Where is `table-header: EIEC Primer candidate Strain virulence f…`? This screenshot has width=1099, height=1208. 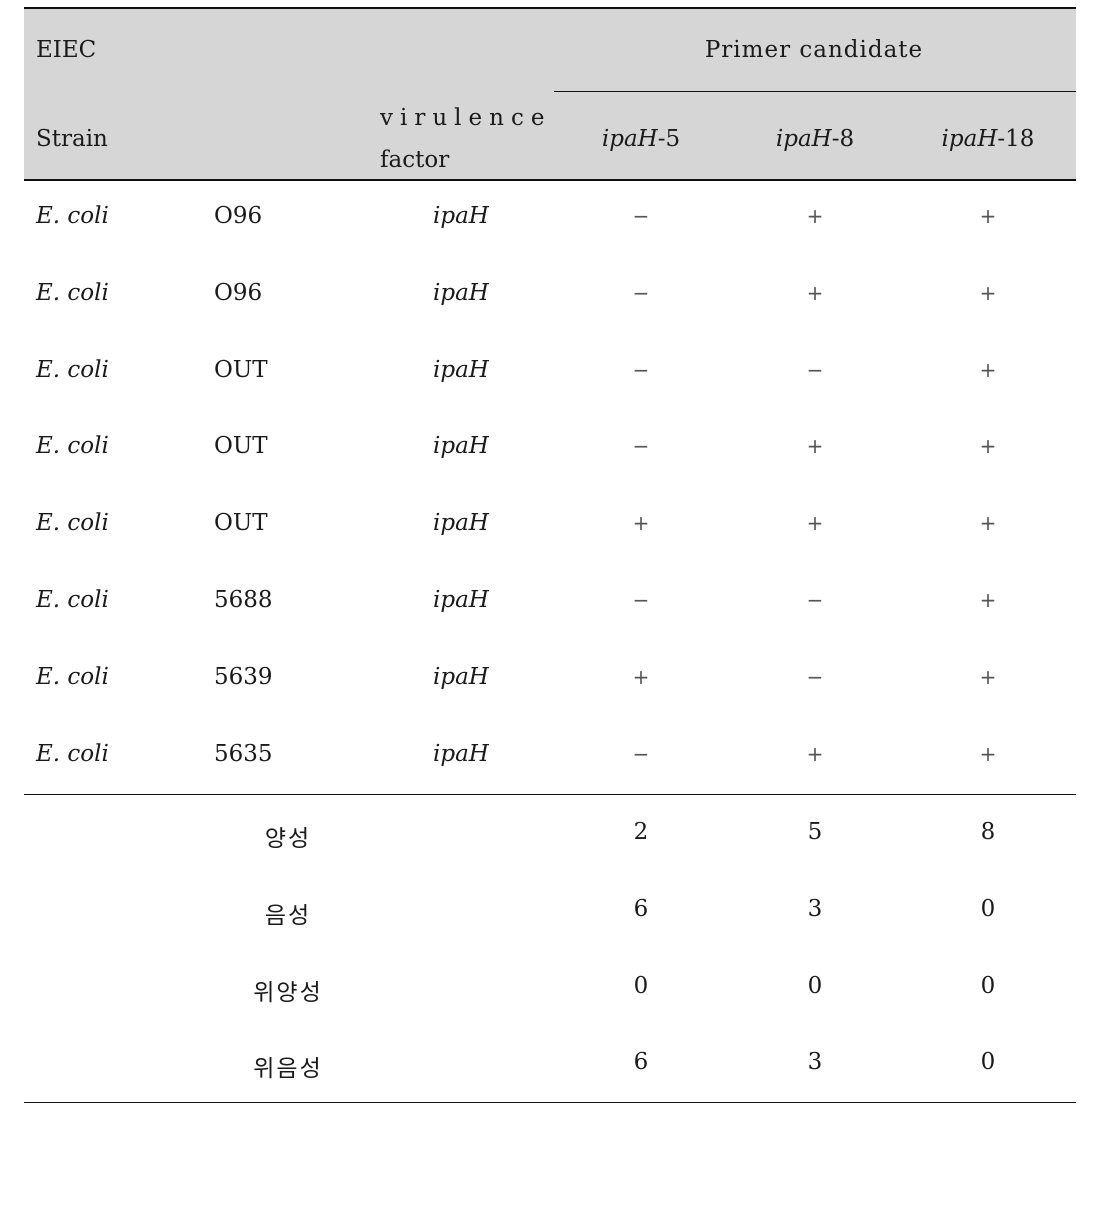 table-header: EIEC Primer candidate Strain virulence f… is located at coordinates (550, 94).